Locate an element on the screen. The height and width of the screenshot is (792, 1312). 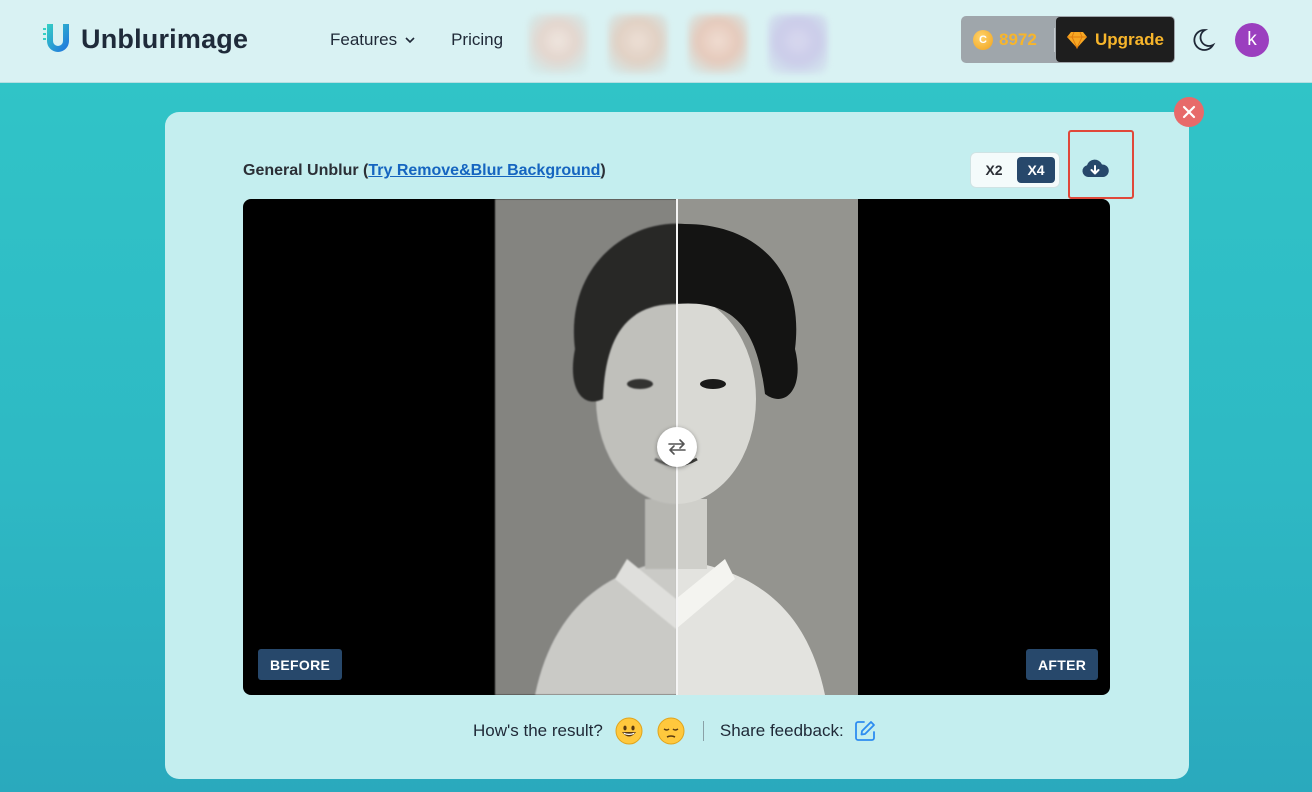
edit-icon is located at coordinates (865, 731).